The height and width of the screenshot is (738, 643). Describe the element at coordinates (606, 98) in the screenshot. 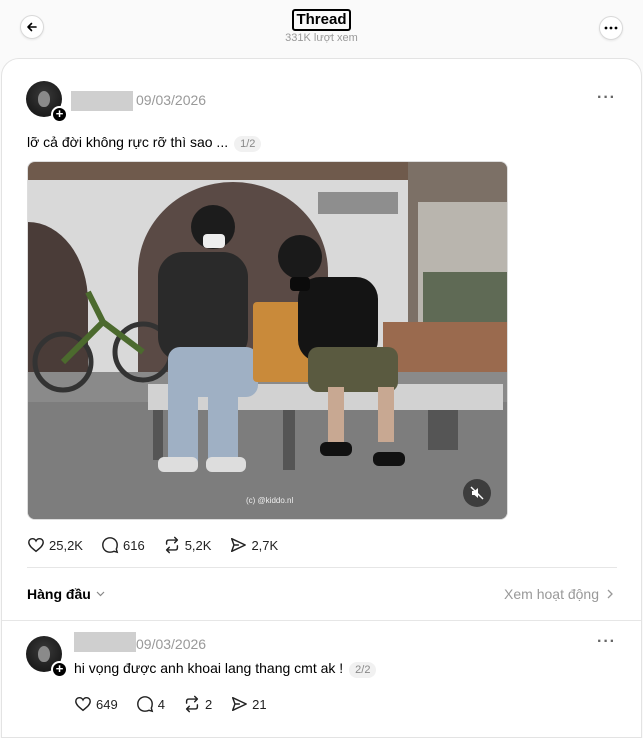

I see `post-more-icon: ···` at that location.